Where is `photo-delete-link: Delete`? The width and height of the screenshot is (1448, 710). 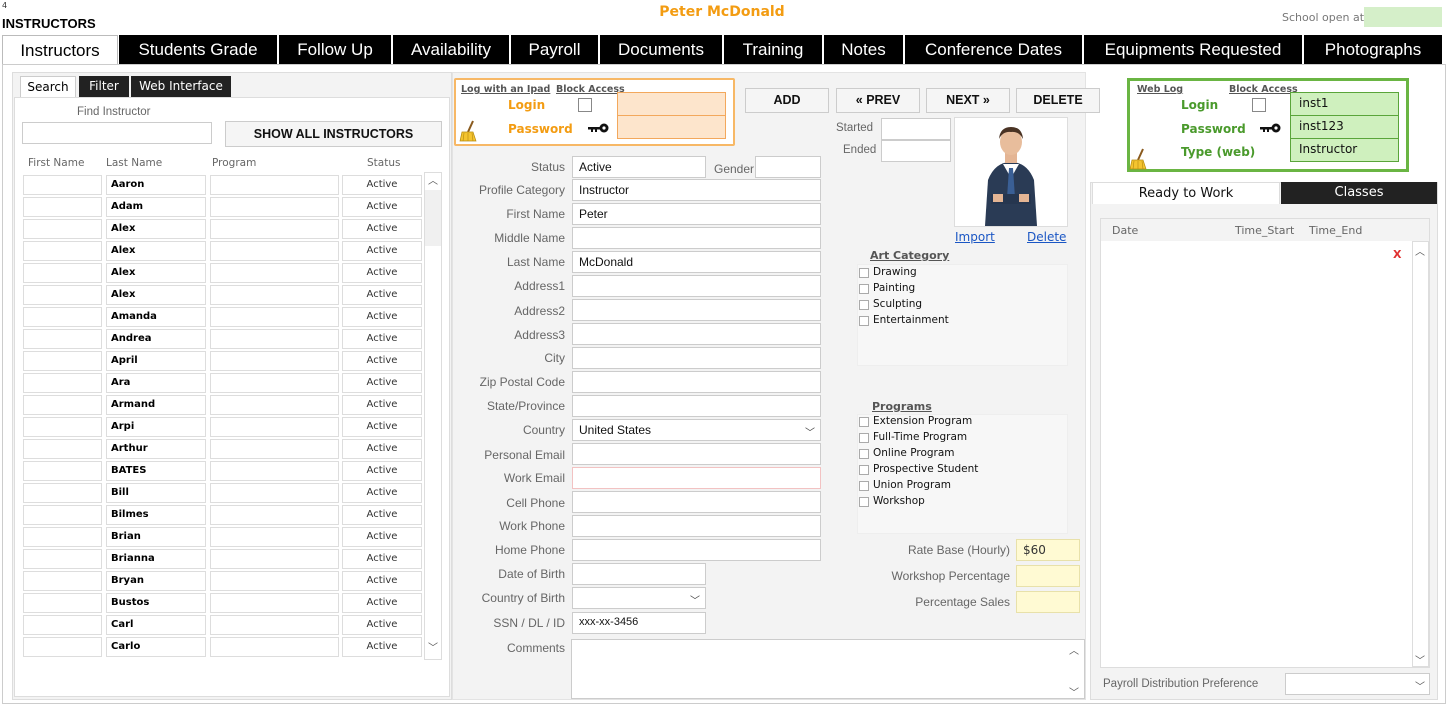
photo-delete-link: Delete is located at coordinates (1046, 237).